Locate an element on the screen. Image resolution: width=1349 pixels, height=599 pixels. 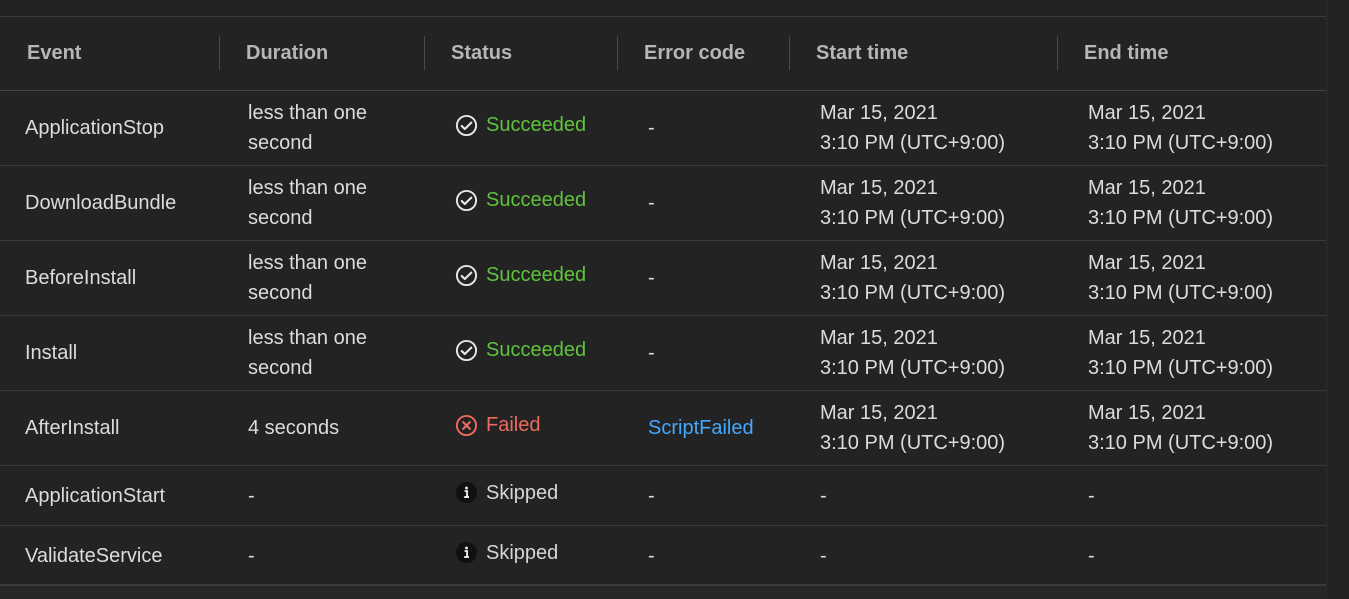
column-header-event: Event is located at coordinates (109, 54).